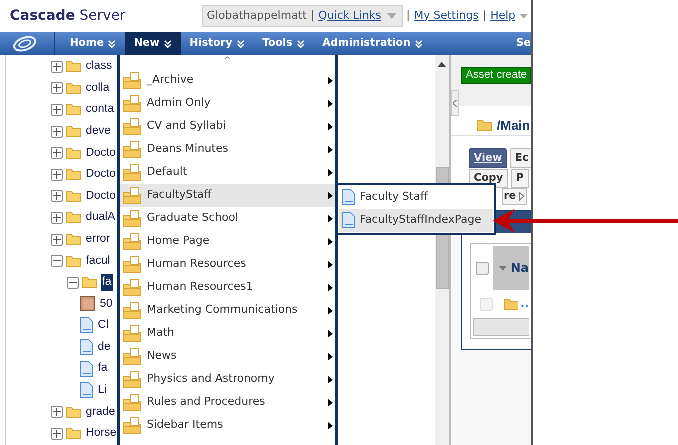  Describe the element at coordinates (257, 16) in the screenshot. I see `user-name: Globathappelmatt` at that location.